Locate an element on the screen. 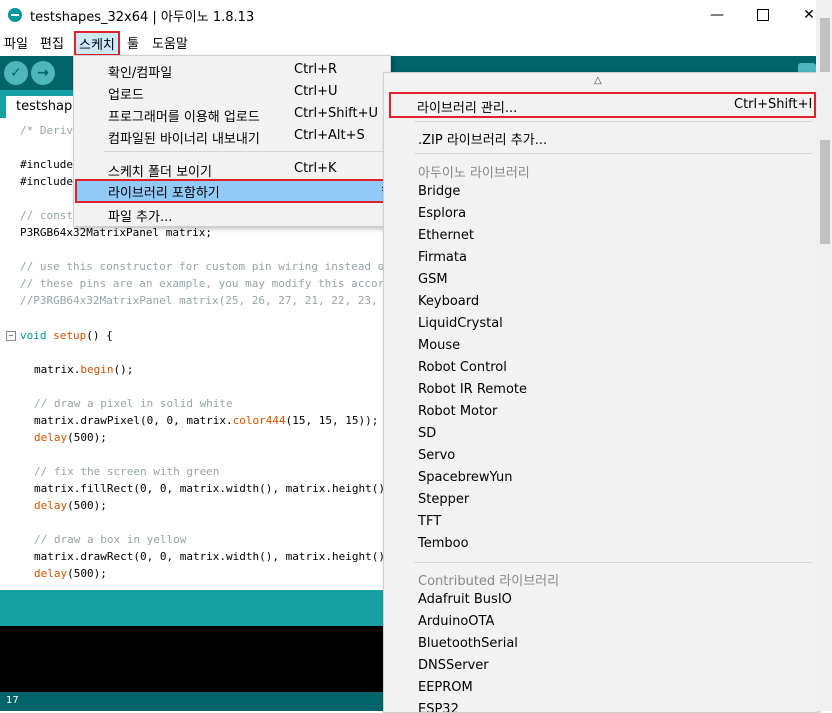 This screenshot has width=832, height=713. code-text: matrix.drawPixel(0, 0, matrix. is located at coordinates (133, 420).